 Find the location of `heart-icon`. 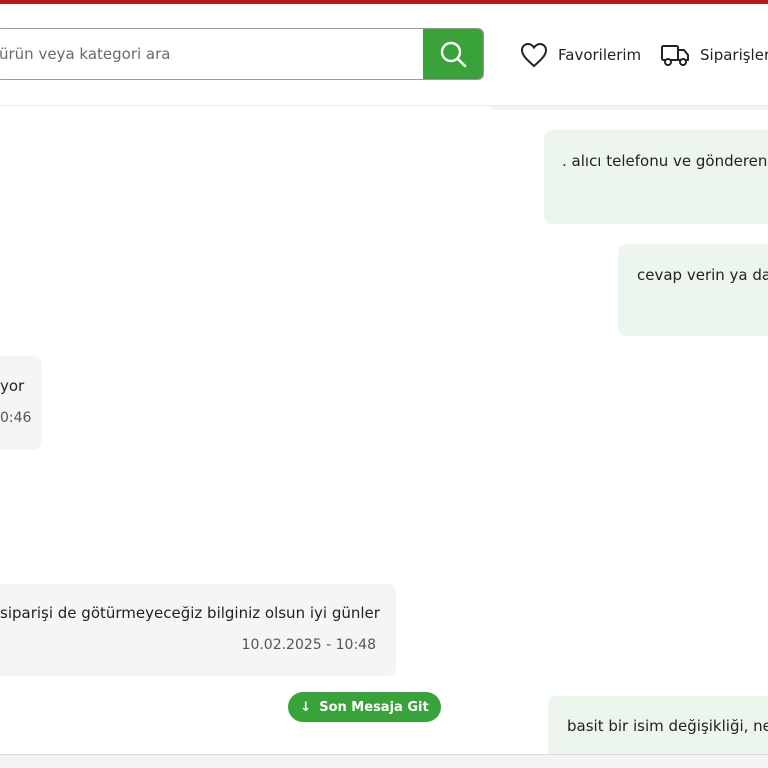

heart-icon is located at coordinates (534, 55).